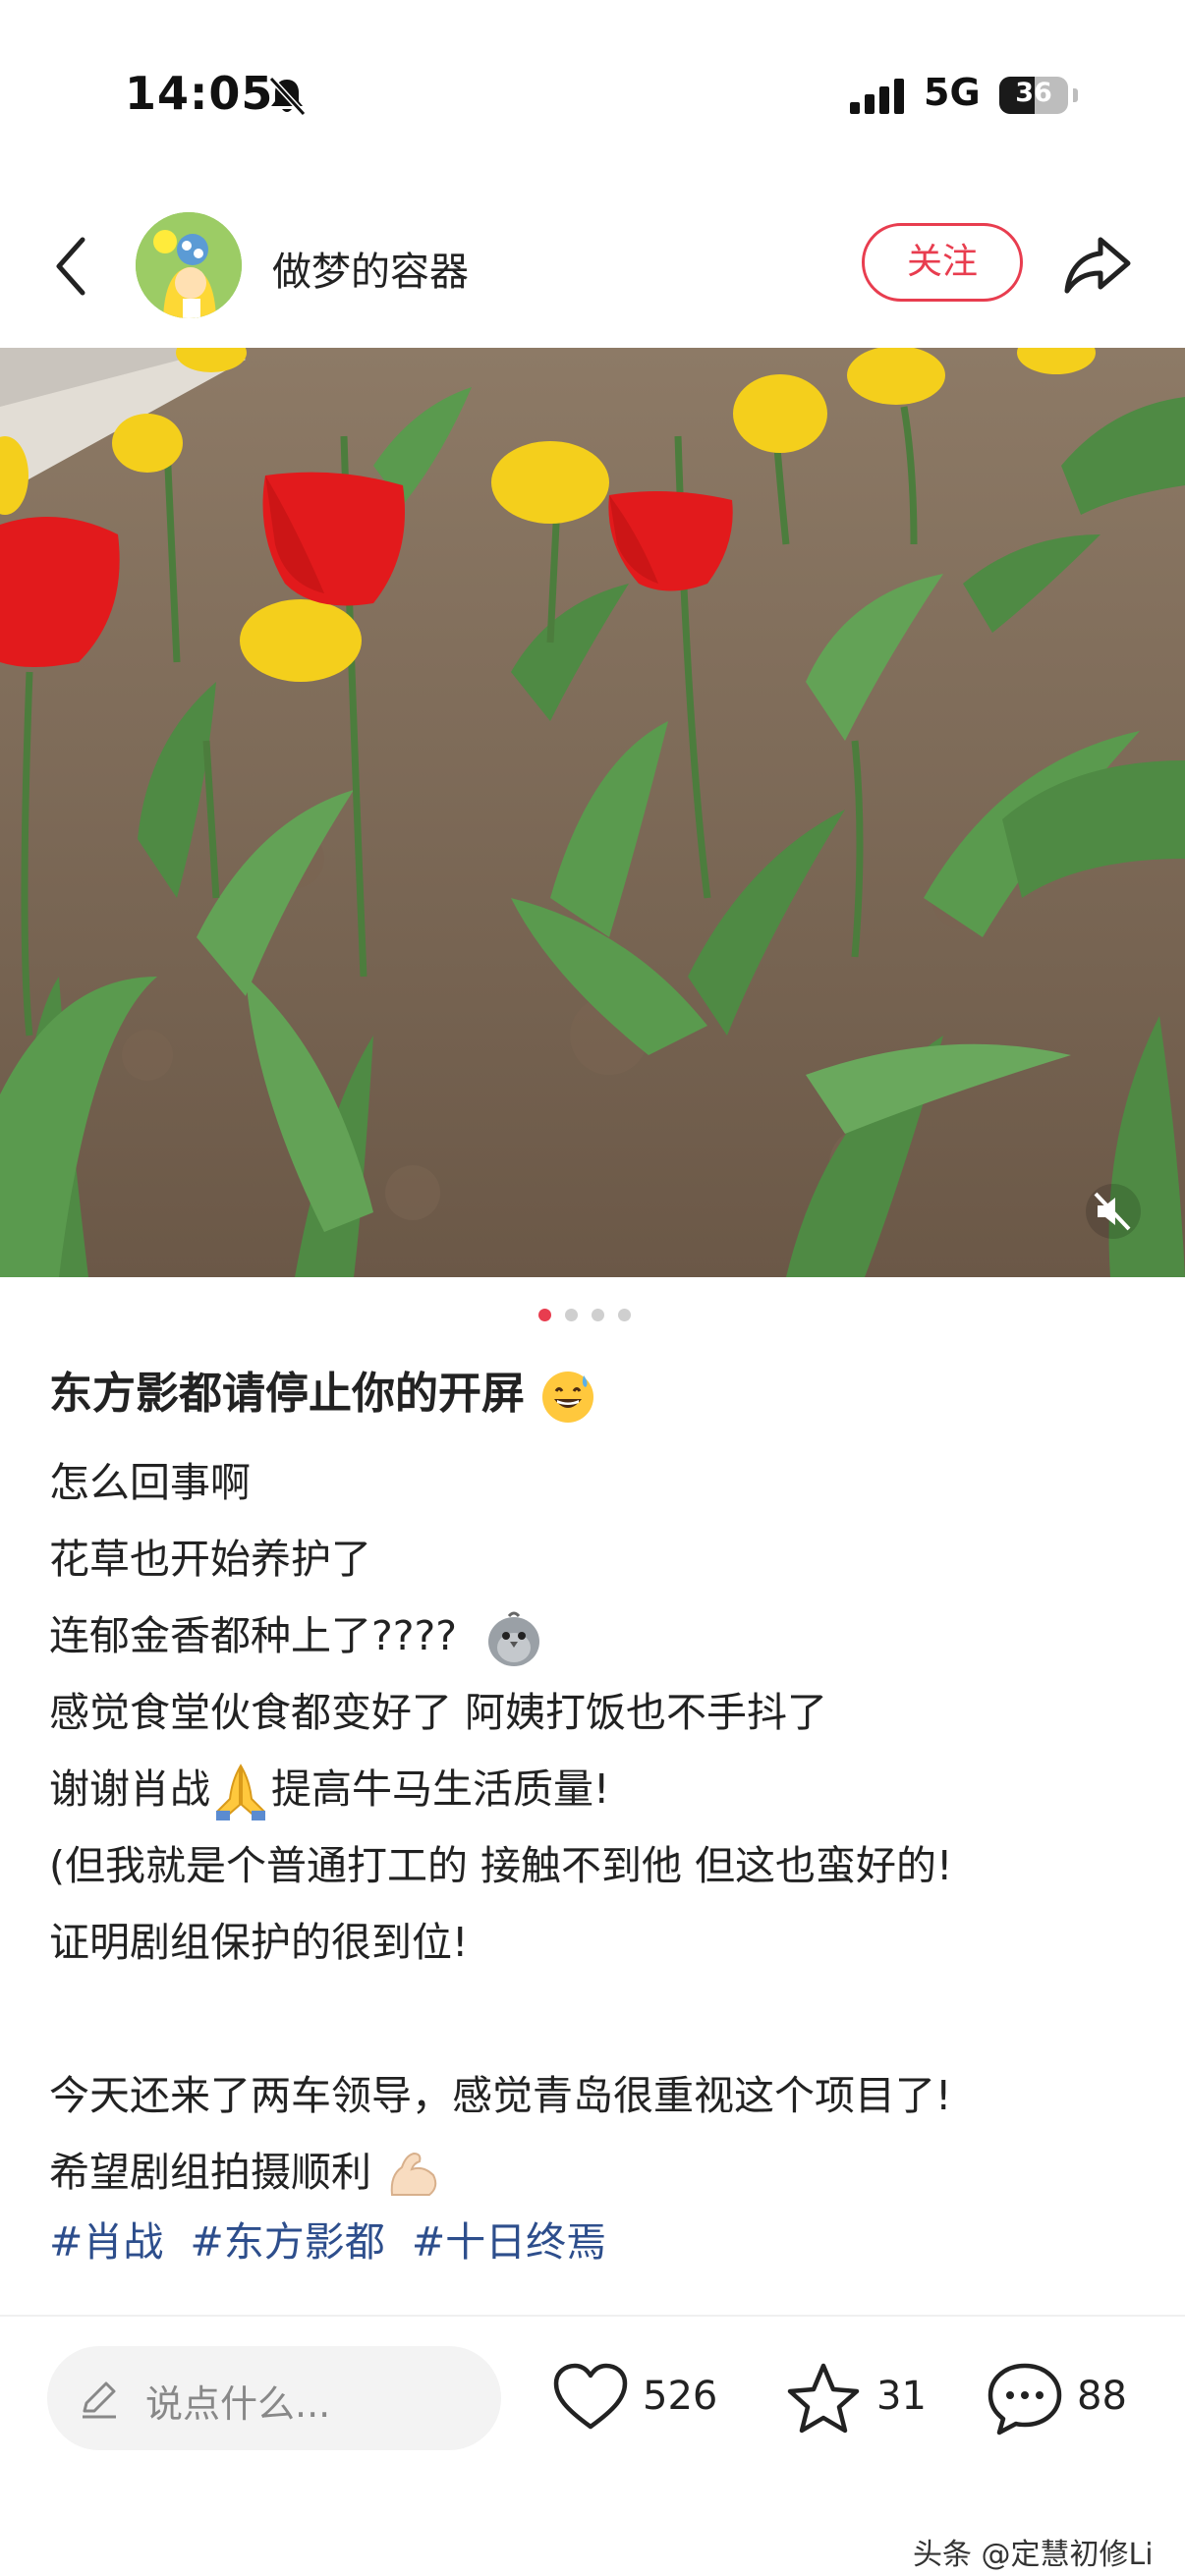 The width and height of the screenshot is (1185, 2576). What do you see at coordinates (371, 268) in the screenshot?
I see `author-name: 做梦的容器` at bounding box center [371, 268].